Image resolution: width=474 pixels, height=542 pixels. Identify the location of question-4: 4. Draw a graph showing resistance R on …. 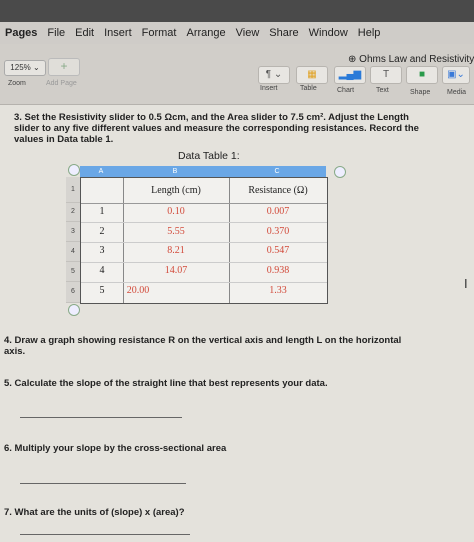
(214, 346).